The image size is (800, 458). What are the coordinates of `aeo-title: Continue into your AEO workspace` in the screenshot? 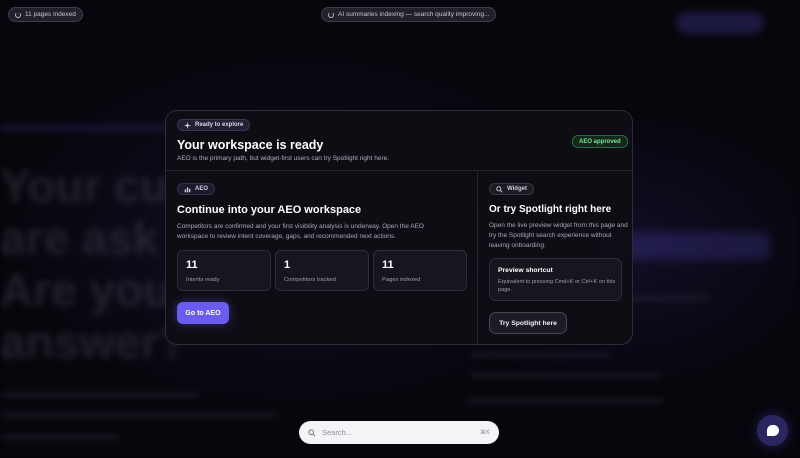 It's located at (269, 210).